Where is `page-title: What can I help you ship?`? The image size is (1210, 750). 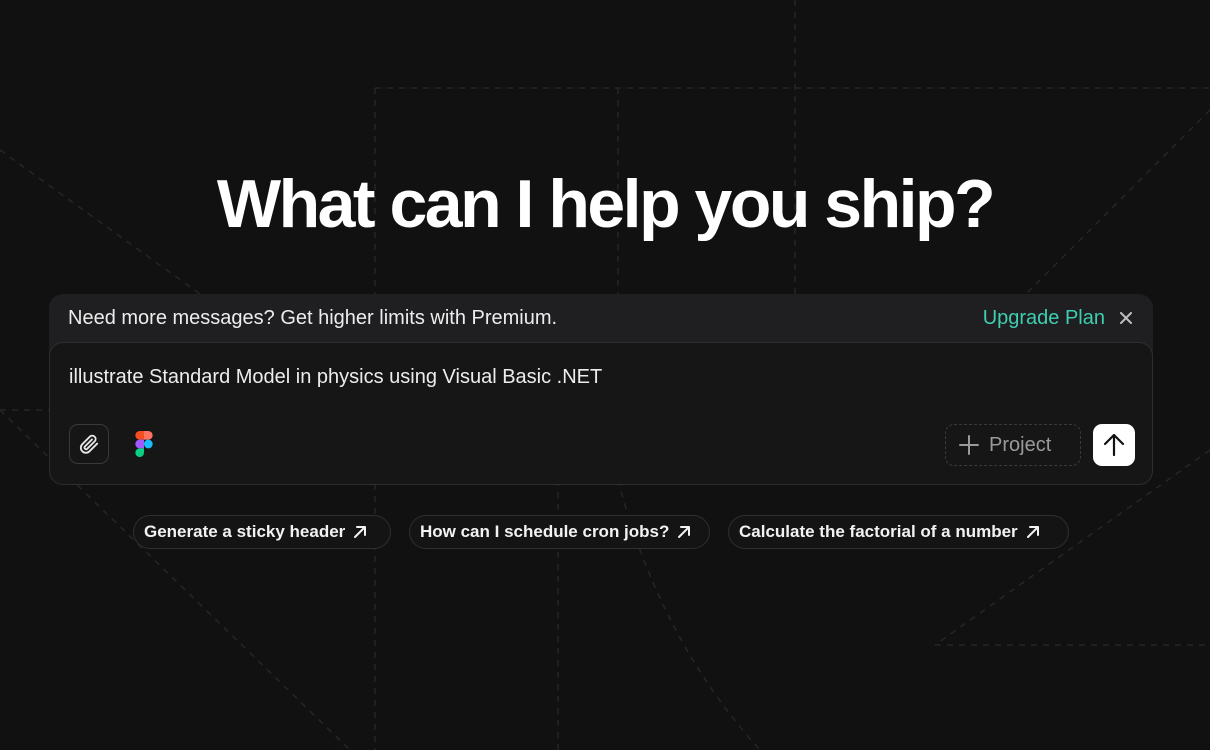 page-title: What can I help you ship? is located at coordinates (606, 204).